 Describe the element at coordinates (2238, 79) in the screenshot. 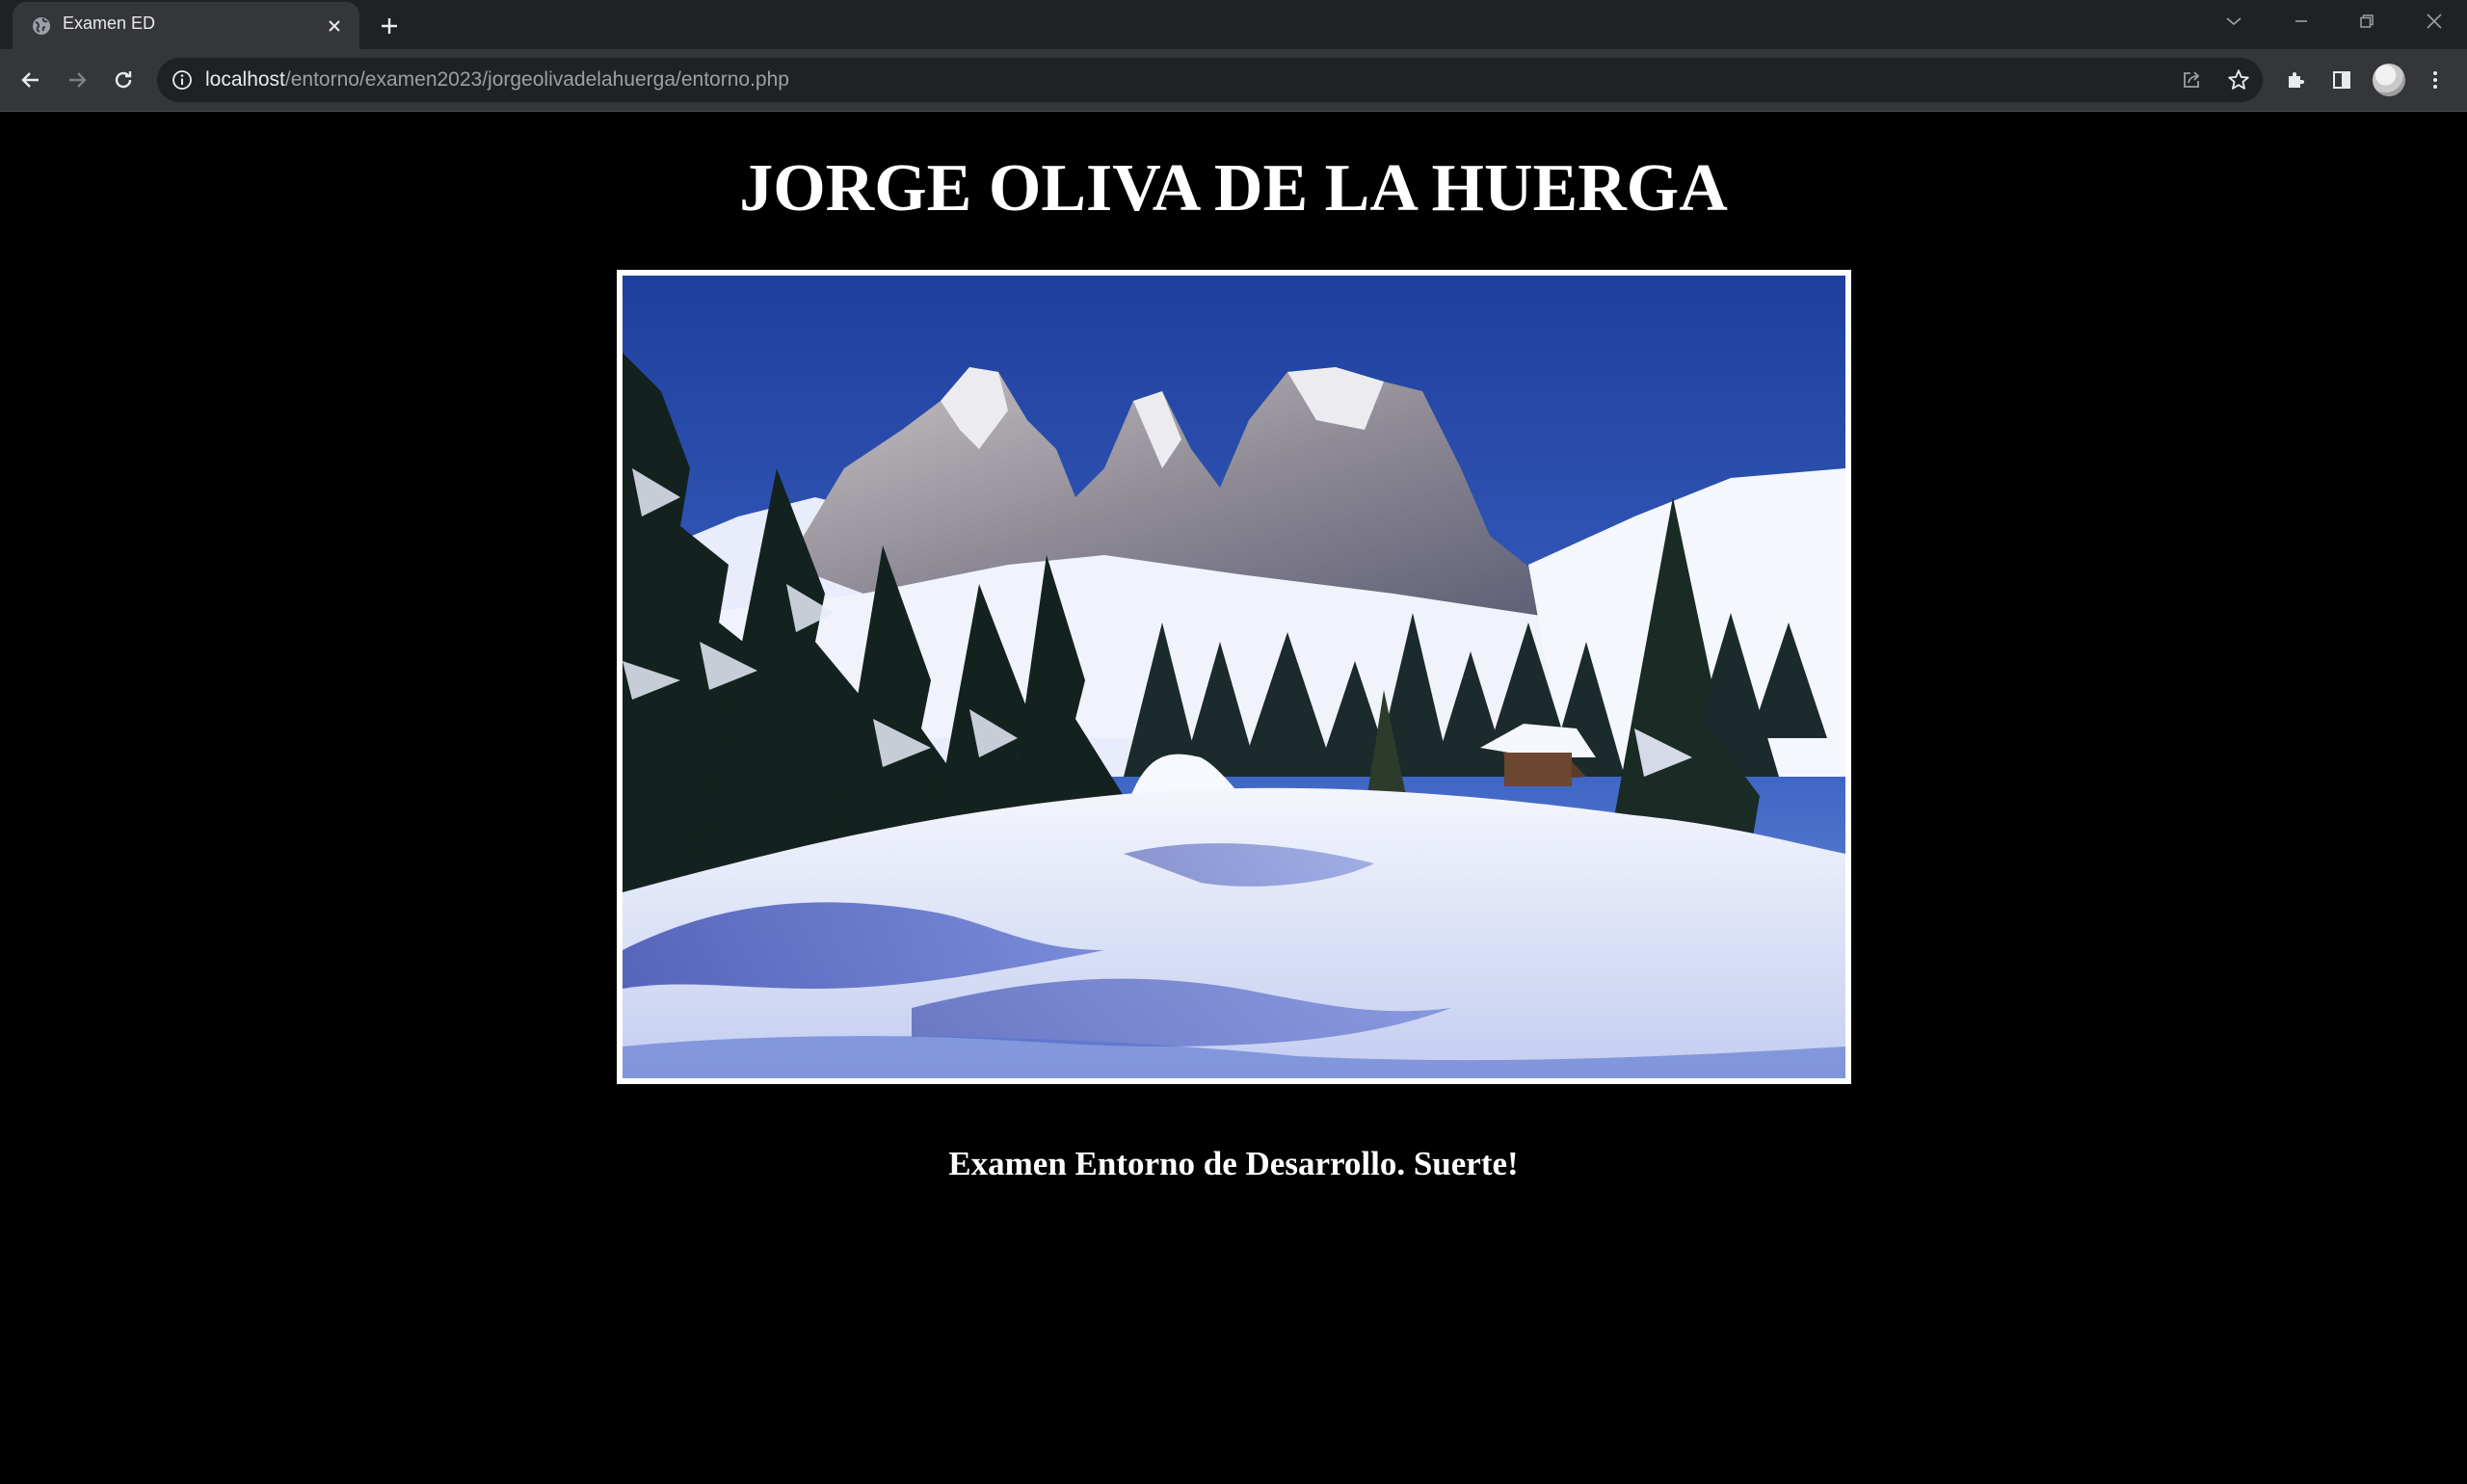

I see `bookmark-star-icon` at that location.